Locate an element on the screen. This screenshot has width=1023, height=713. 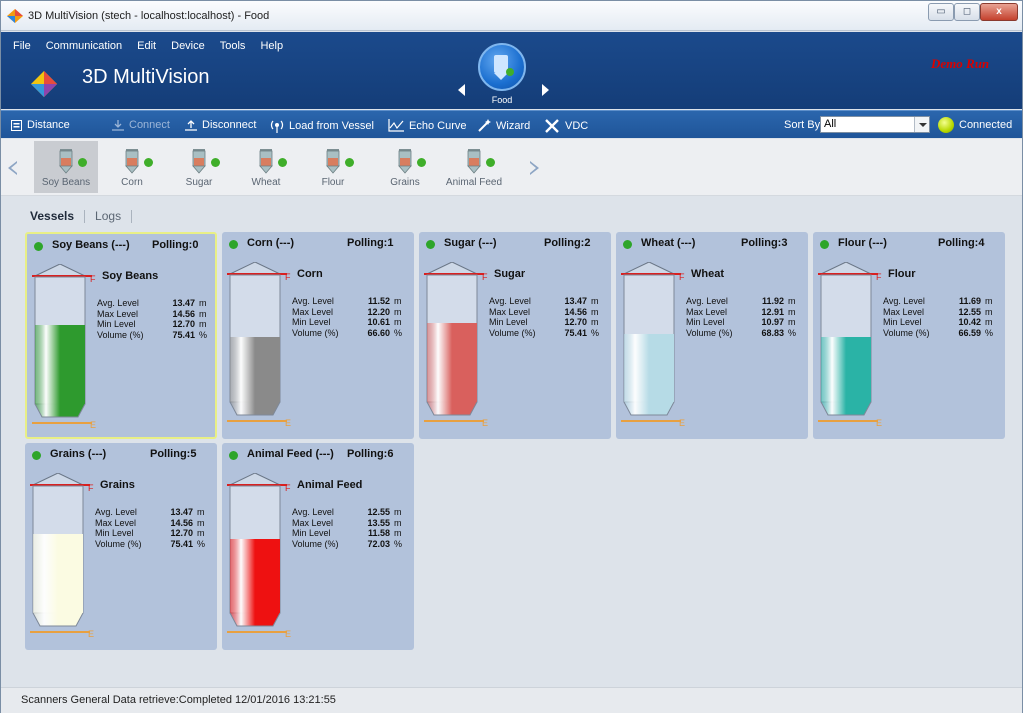
echo-curve-button: Echo Curve is located at coordinates (427, 125).